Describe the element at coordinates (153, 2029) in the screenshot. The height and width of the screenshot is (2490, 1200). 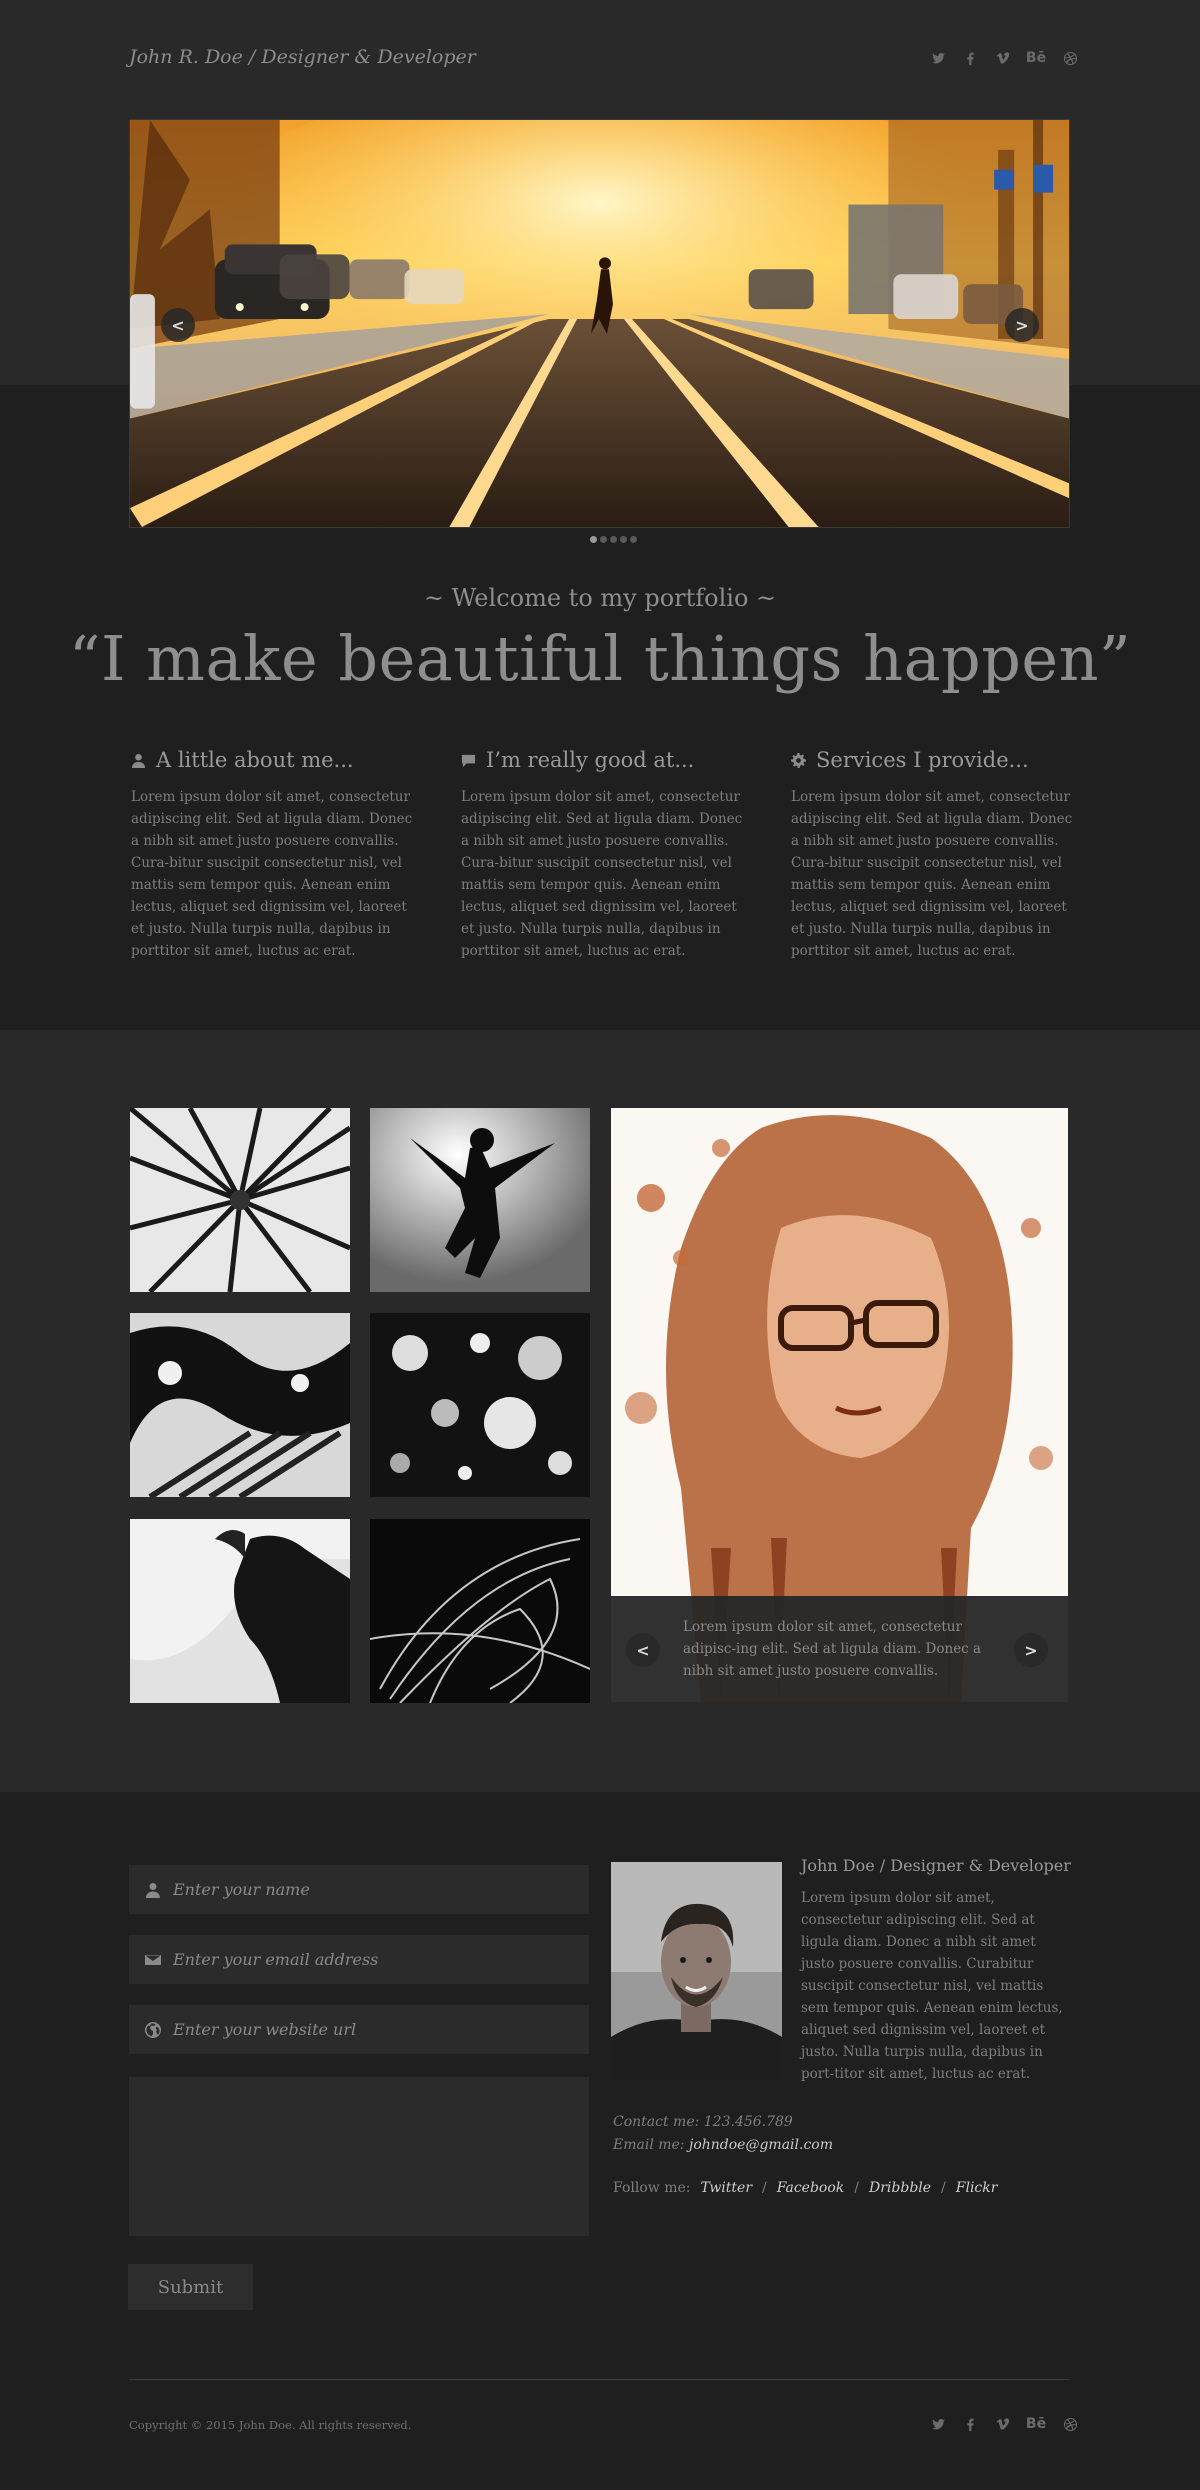
I see `globe-icon` at that location.